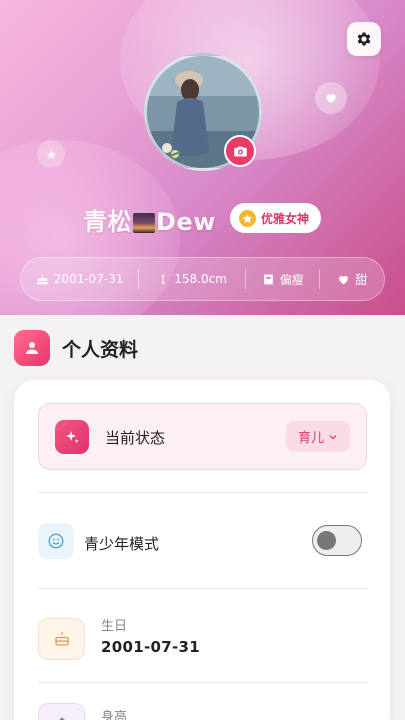 This screenshot has width=405, height=720. I want to click on name-row: 青松 Dew 优雅女神, so click(202, 219).